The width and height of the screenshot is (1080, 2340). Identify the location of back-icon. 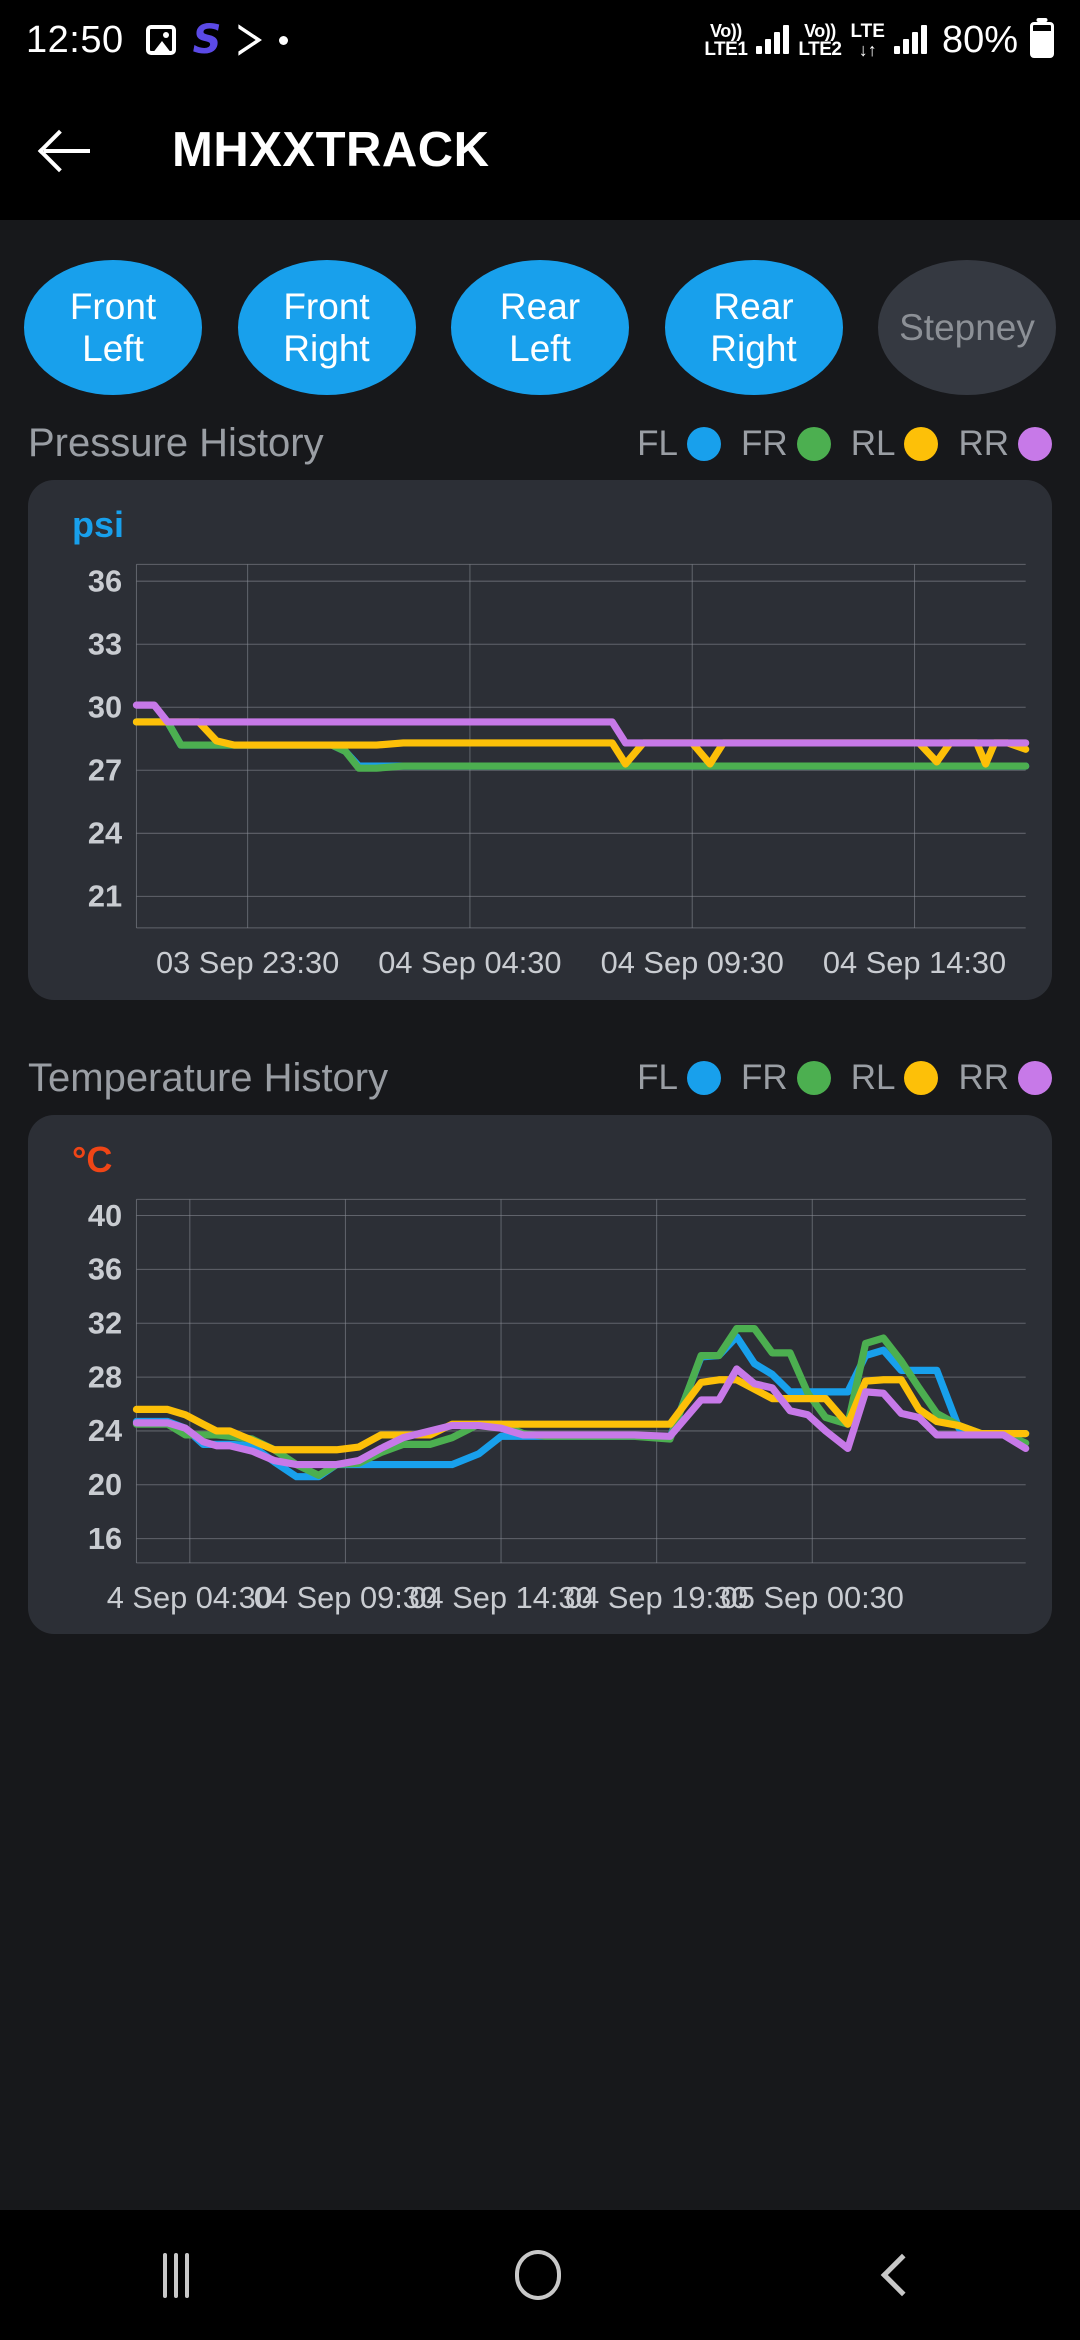
(902, 2275).